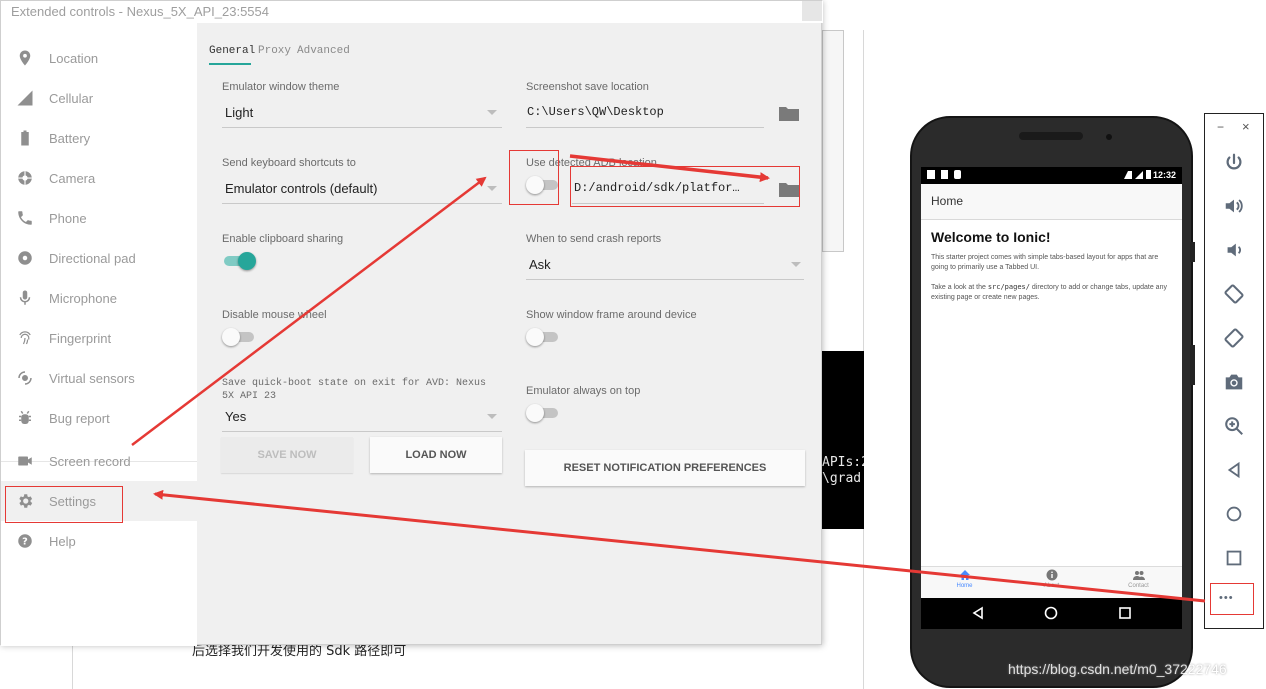 The image size is (1266, 689). What do you see at coordinates (1234, 558) in the screenshot?
I see `overview-square-icon` at bounding box center [1234, 558].